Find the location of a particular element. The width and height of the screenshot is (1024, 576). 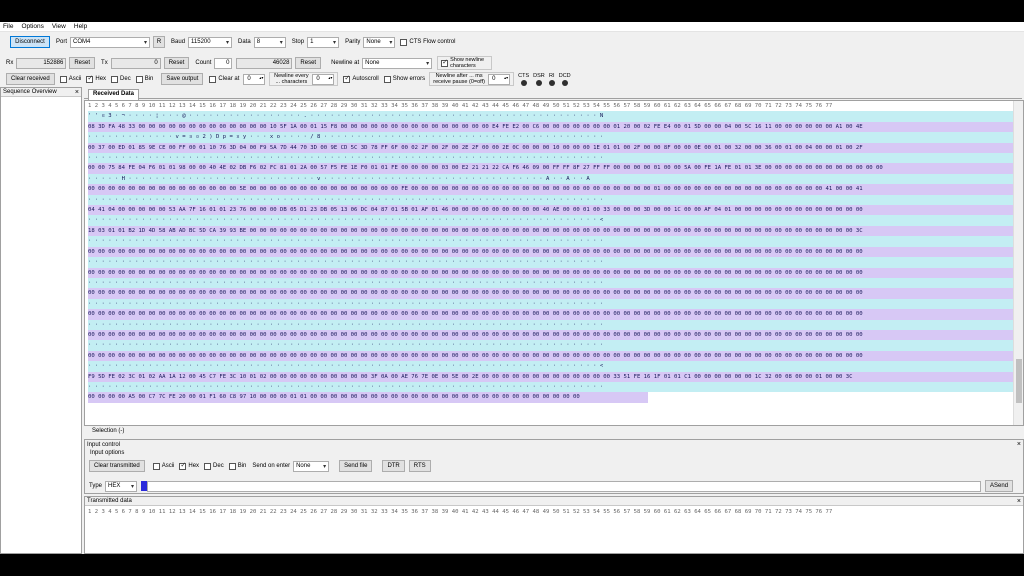

dec-checkbox: Dec is located at coordinates (121, 79).